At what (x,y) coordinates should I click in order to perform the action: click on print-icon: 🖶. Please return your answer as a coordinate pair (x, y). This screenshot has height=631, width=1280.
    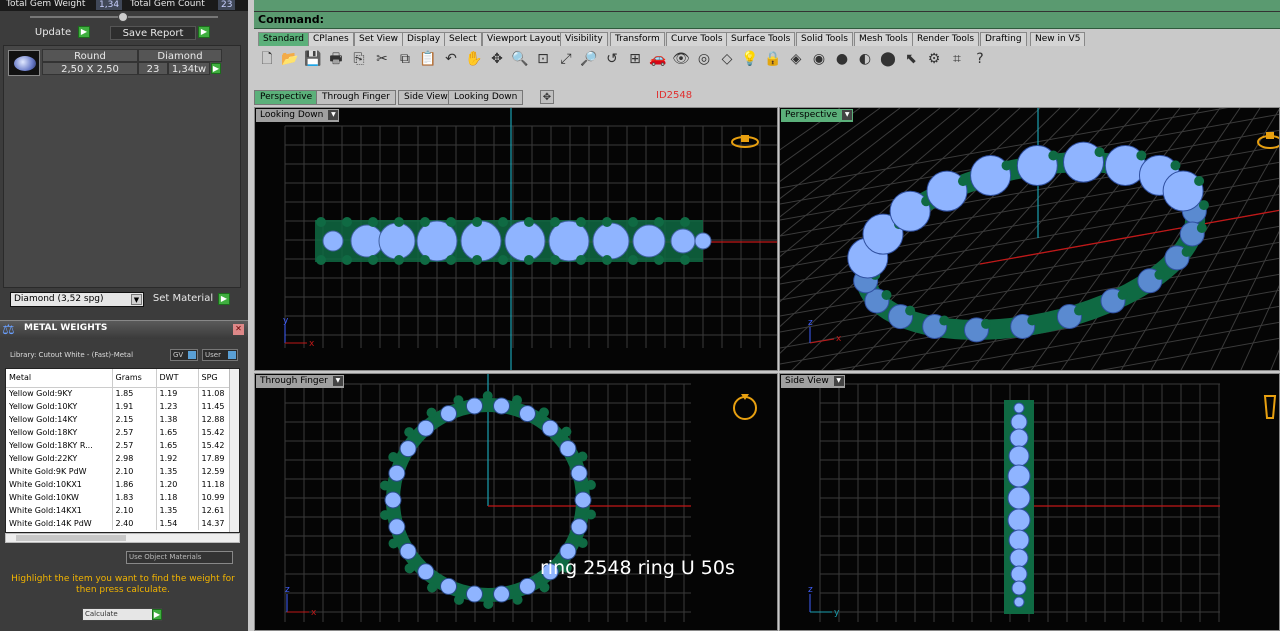
    Looking at the image, I should click on (336, 59).